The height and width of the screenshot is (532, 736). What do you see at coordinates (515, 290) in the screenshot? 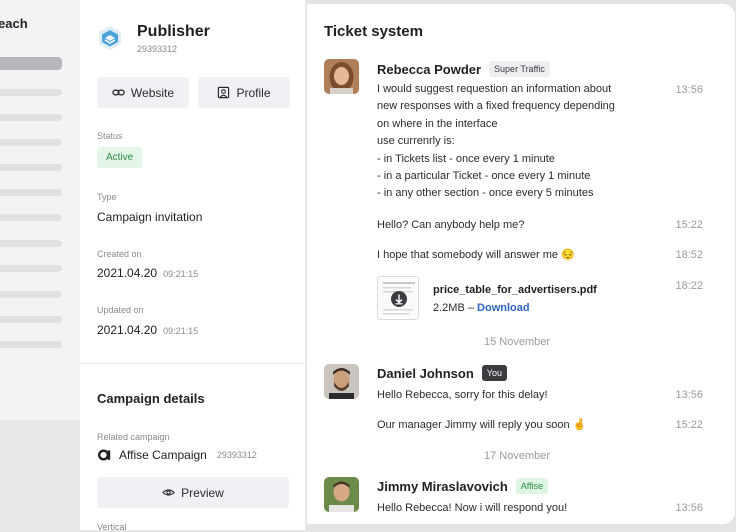
I see `file-name: price_table_for_advertisers.pdf` at bounding box center [515, 290].